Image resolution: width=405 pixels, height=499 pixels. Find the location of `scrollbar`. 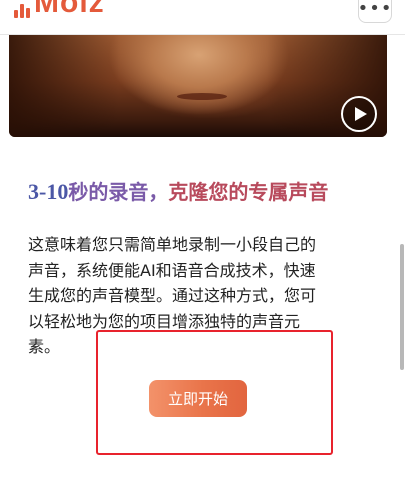

scrollbar is located at coordinates (402, 307).